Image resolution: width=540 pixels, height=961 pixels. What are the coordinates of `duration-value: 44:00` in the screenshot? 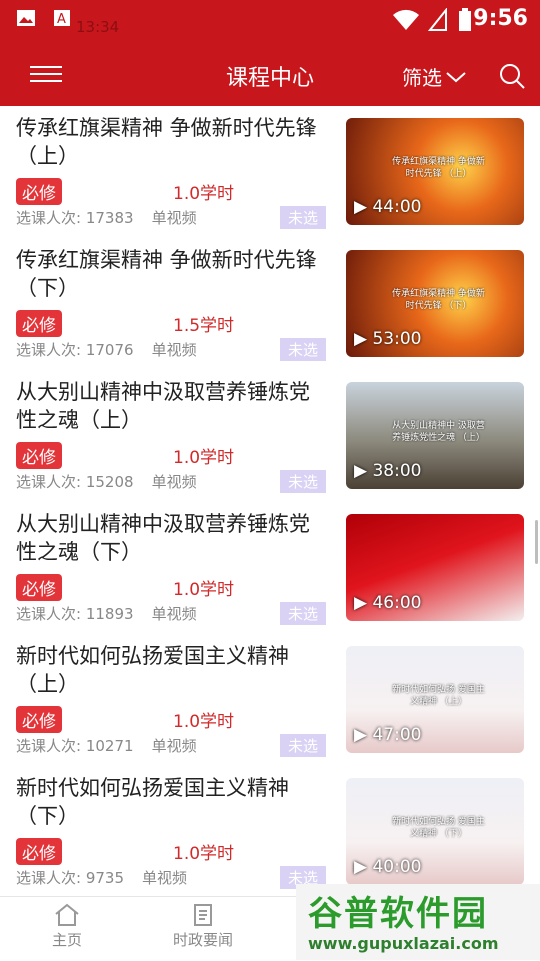 It's located at (397, 207).